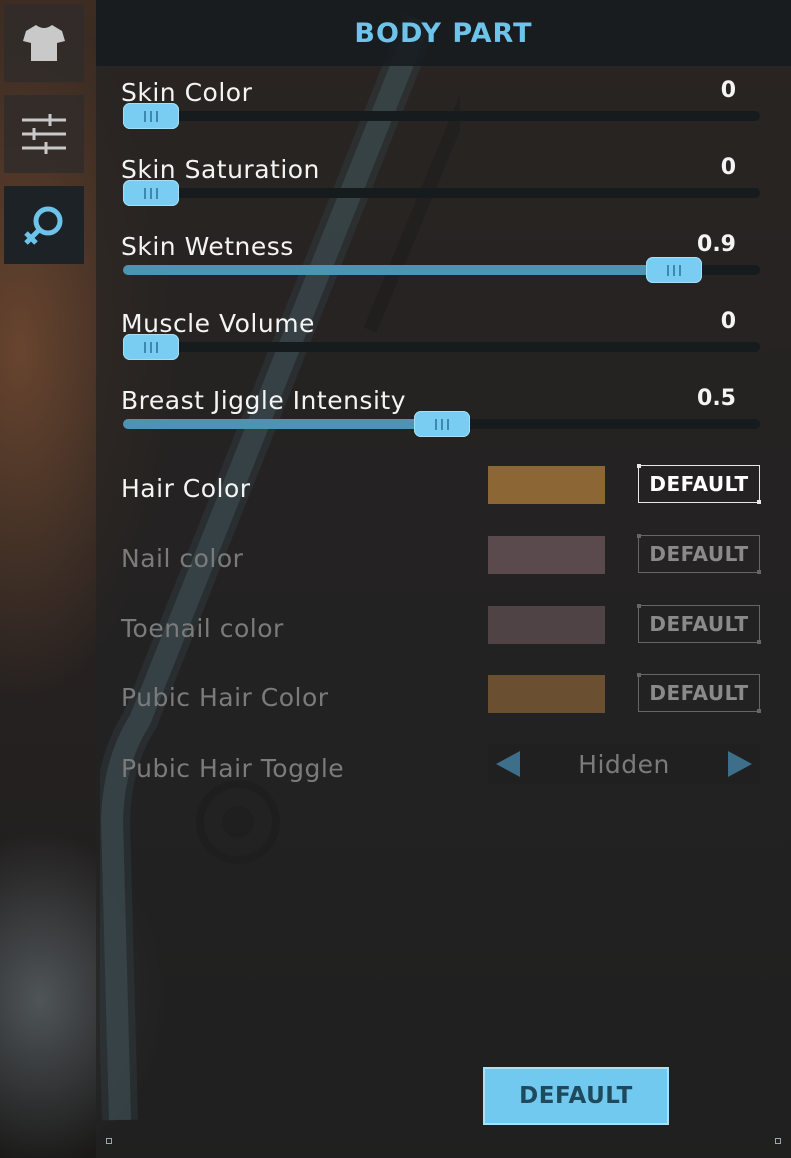  I want to click on slider-skin-saturation: Skin Saturation 0, so click(441, 180).